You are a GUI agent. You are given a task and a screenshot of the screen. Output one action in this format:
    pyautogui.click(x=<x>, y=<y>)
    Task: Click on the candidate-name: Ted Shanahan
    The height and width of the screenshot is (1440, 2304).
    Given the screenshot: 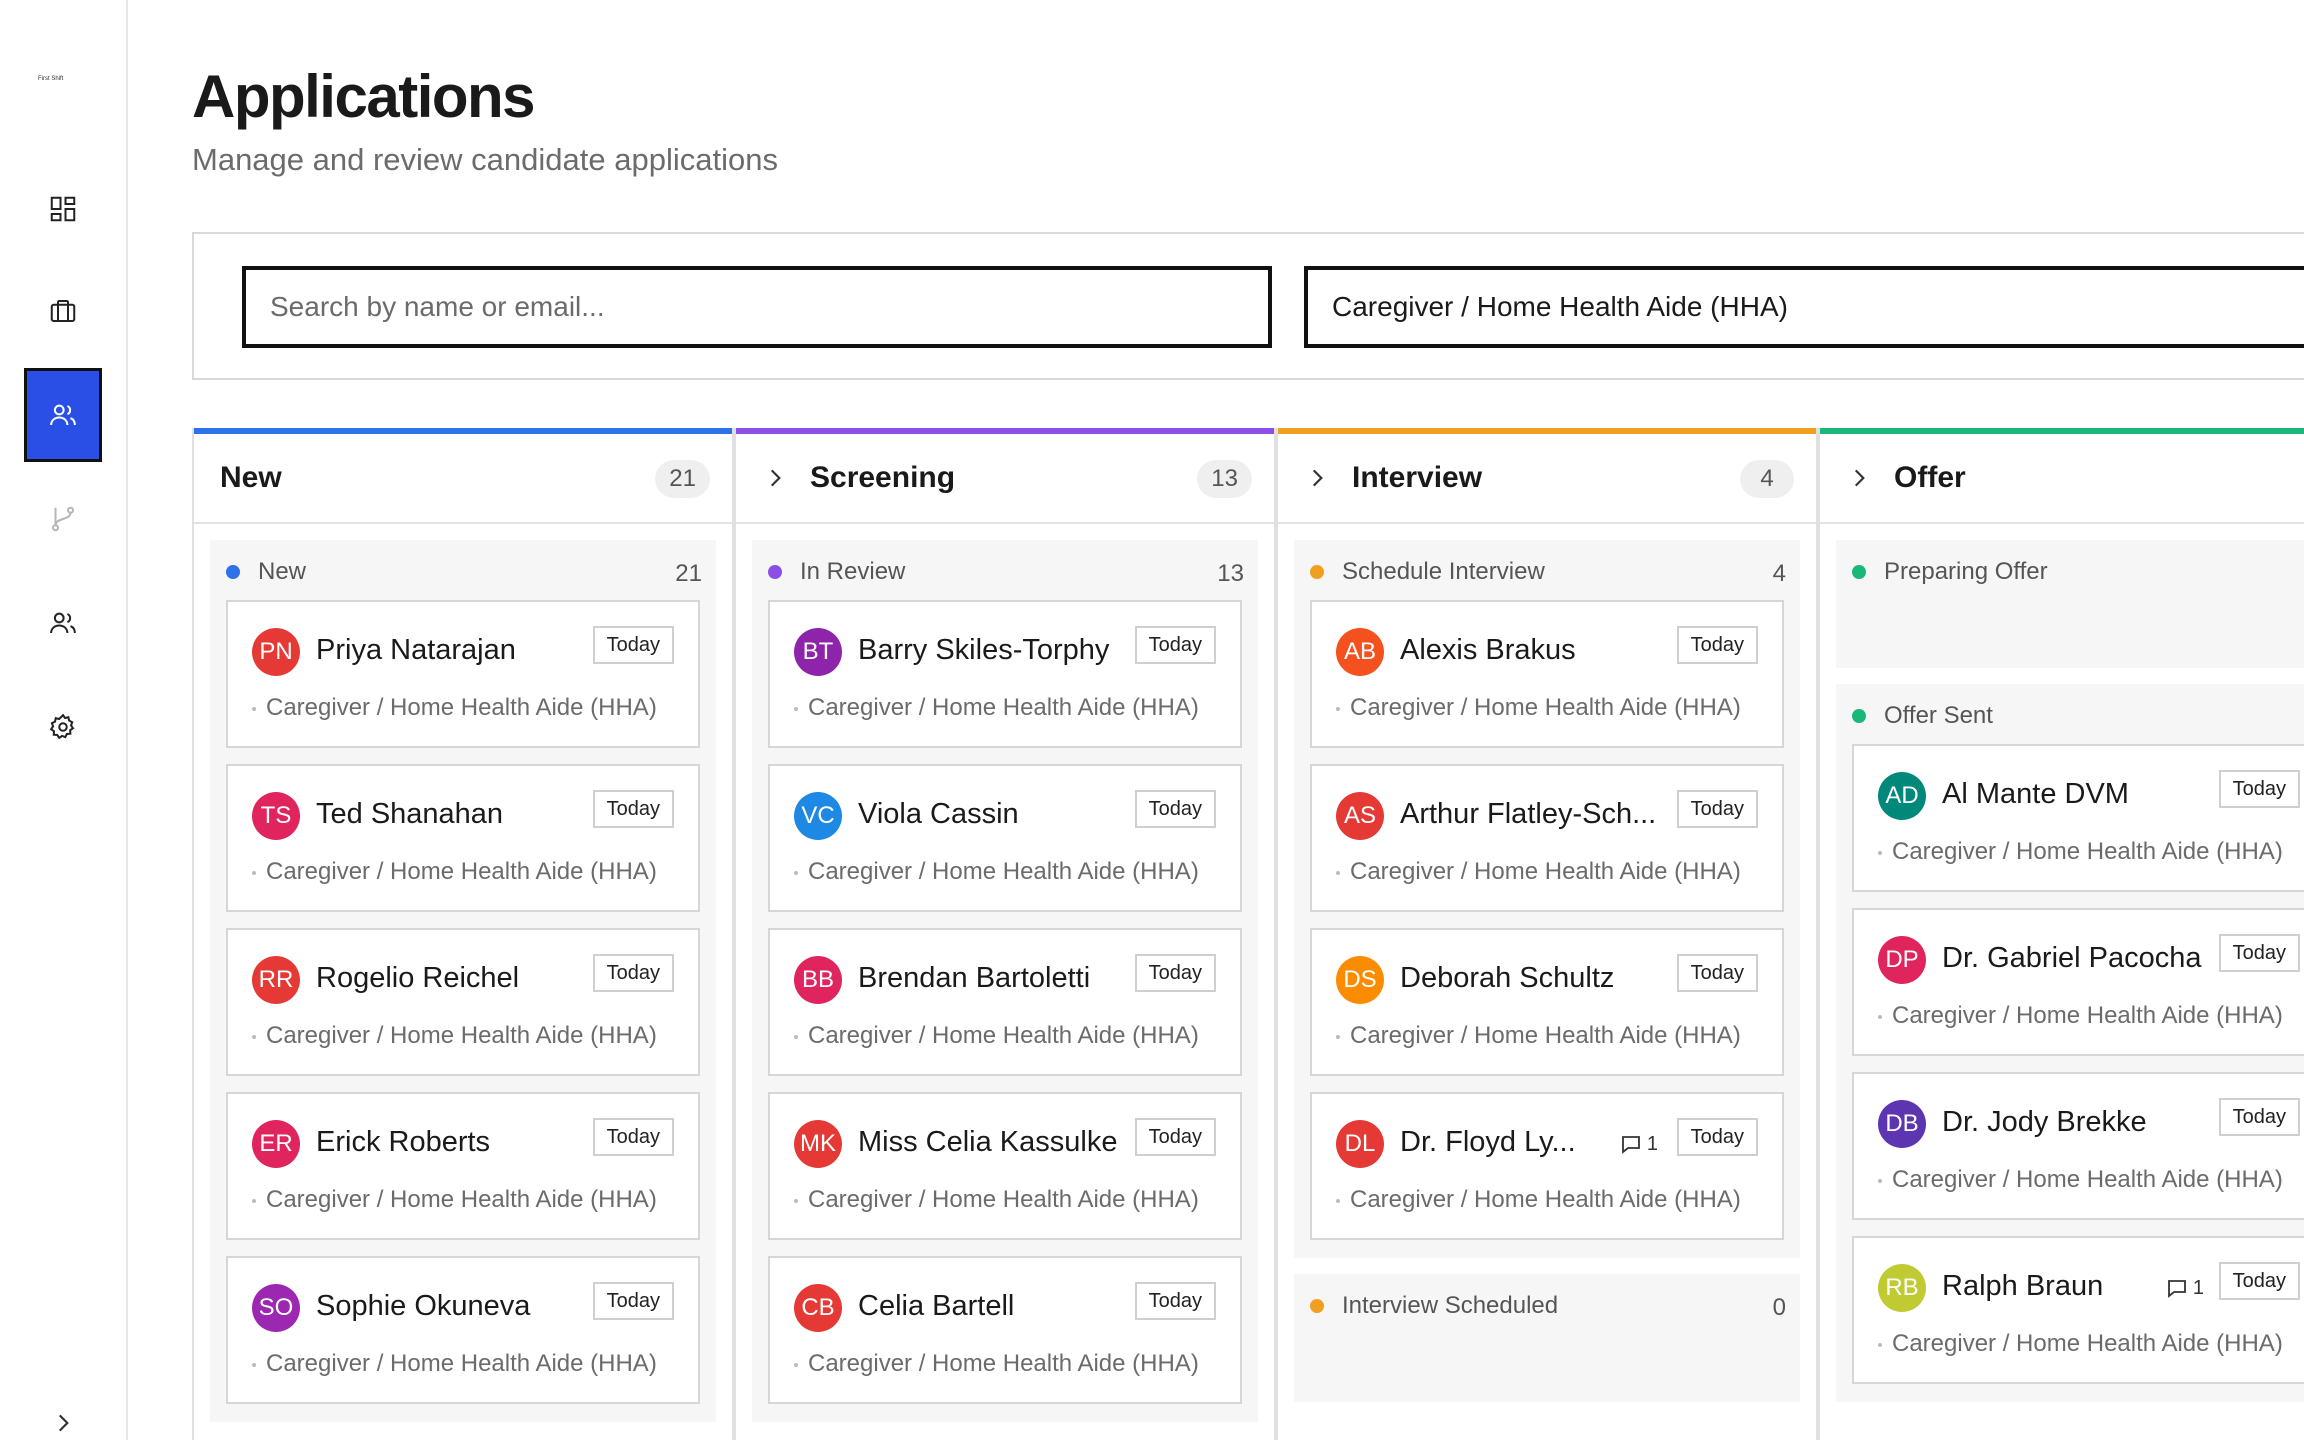 What is the action you would take?
    pyautogui.click(x=409, y=814)
    